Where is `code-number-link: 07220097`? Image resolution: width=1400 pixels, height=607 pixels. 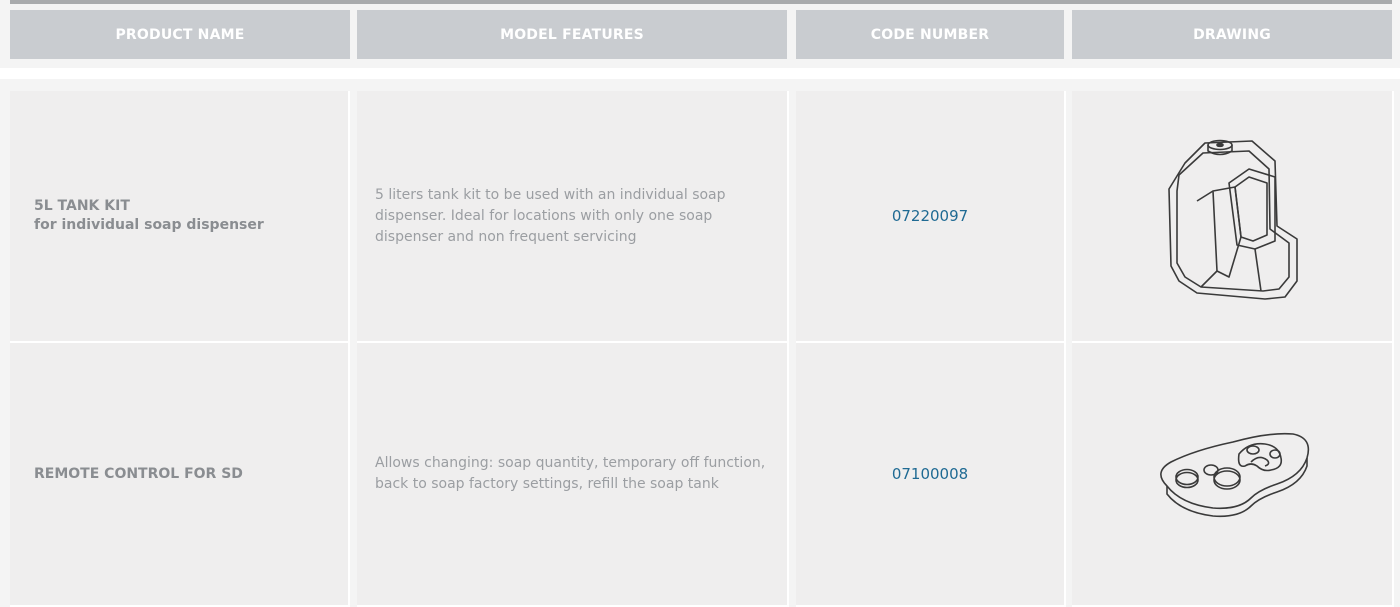 code-number-link: 07220097 is located at coordinates (930, 216).